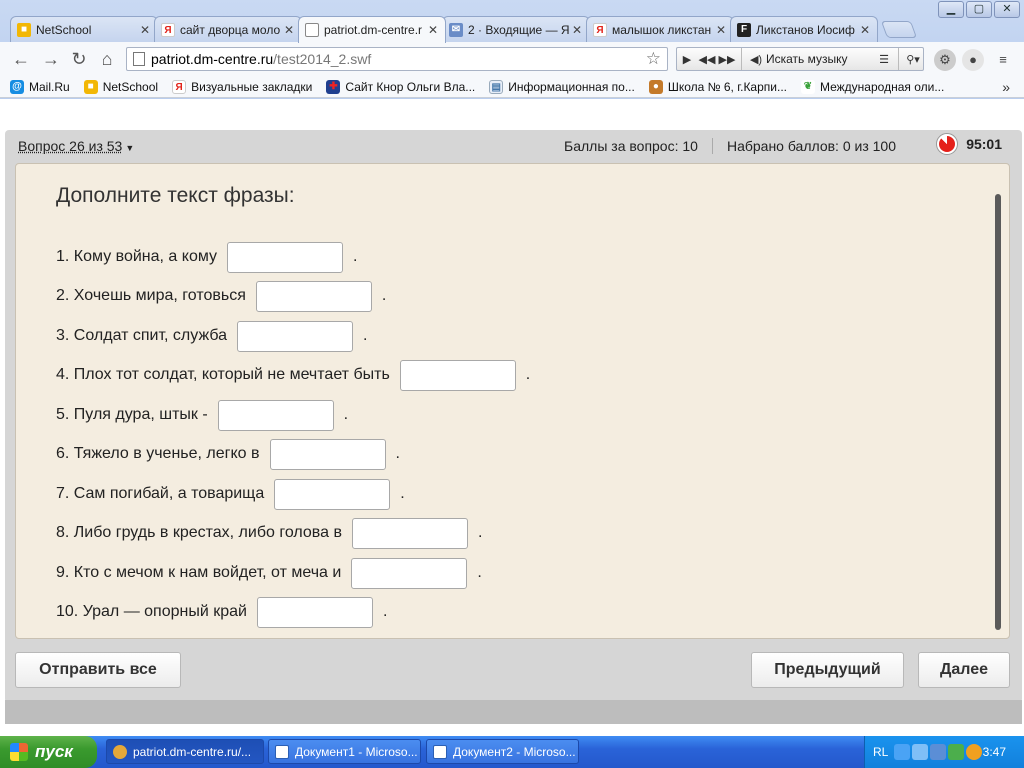 The image size is (1024, 768). I want to click on tab-likstanov: F Ликстанов Иосиф ✕, so click(804, 29).